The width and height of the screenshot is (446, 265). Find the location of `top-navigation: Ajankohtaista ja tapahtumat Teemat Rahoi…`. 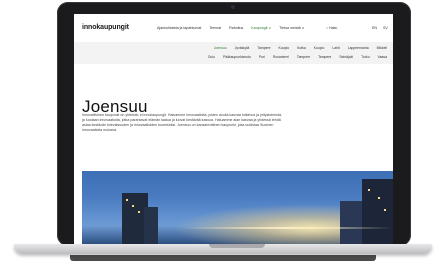

top-navigation: Ajankohtaista ja tapahtumat Teemat Rahoi… is located at coordinates (234, 28).